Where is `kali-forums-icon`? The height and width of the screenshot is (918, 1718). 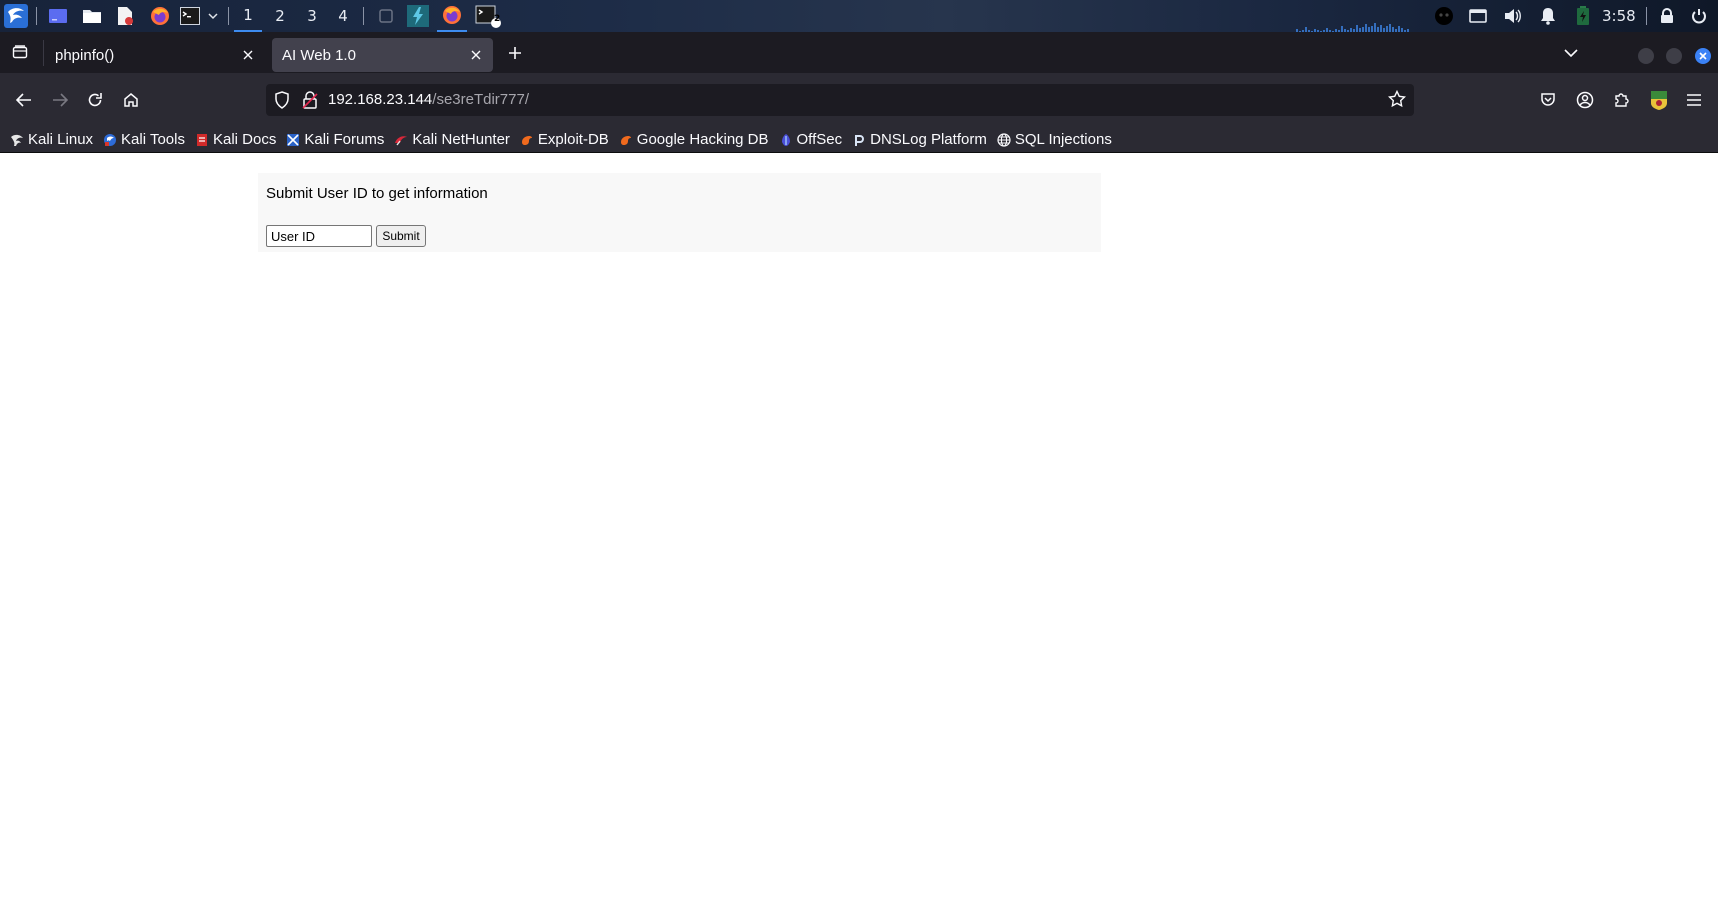
kali-forums-icon is located at coordinates (293, 140).